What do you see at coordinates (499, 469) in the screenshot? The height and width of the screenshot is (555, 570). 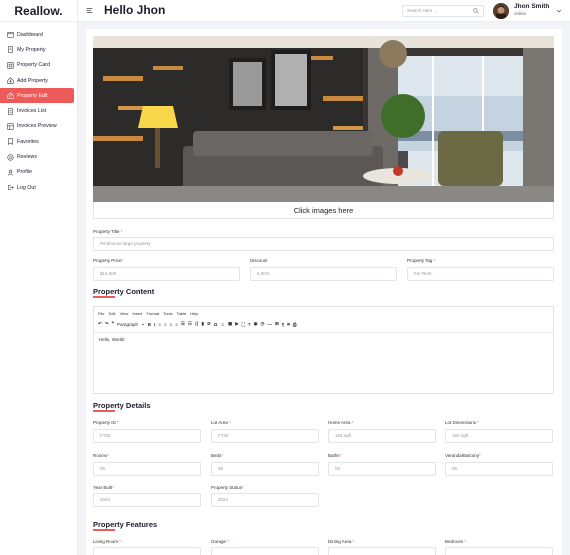 I see `veranda-balcony-input: 05` at bounding box center [499, 469].